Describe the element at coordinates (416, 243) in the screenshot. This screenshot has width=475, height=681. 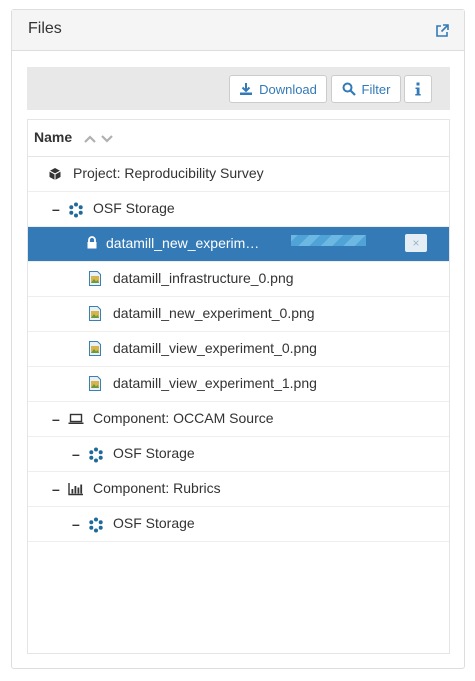
I see `cancel-upload-button: ×` at that location.